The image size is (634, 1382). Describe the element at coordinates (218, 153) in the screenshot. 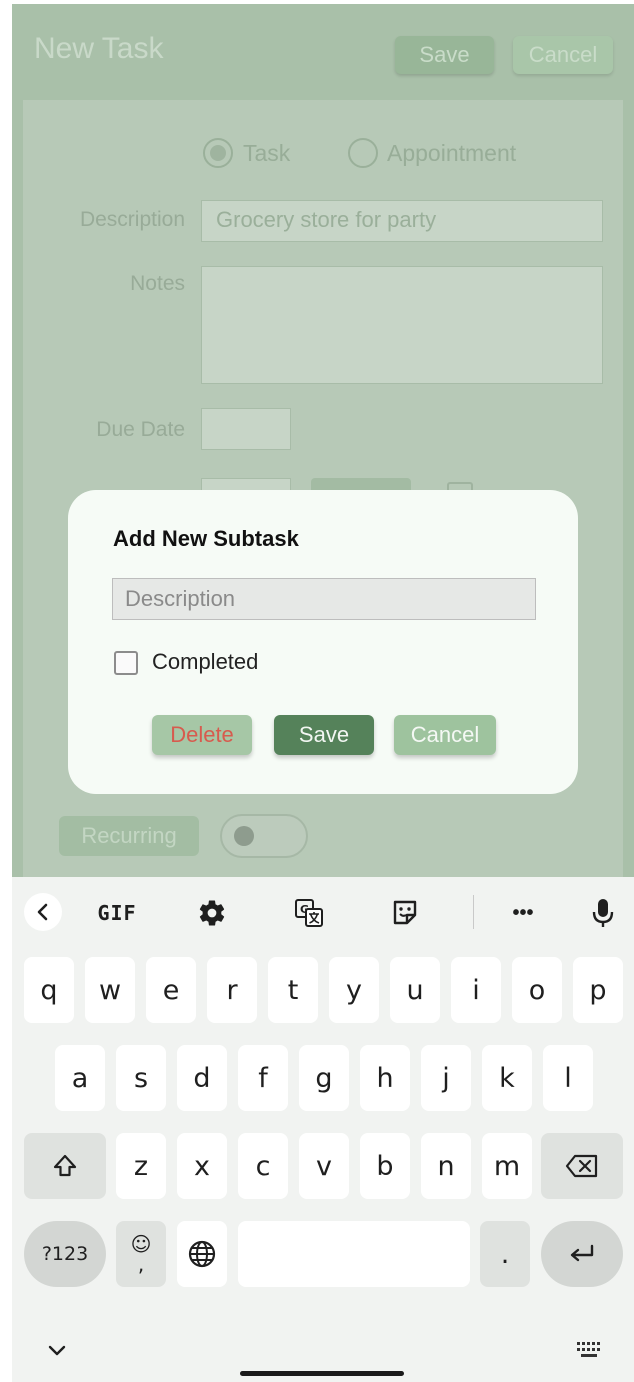

I see `task-radio` at that location.